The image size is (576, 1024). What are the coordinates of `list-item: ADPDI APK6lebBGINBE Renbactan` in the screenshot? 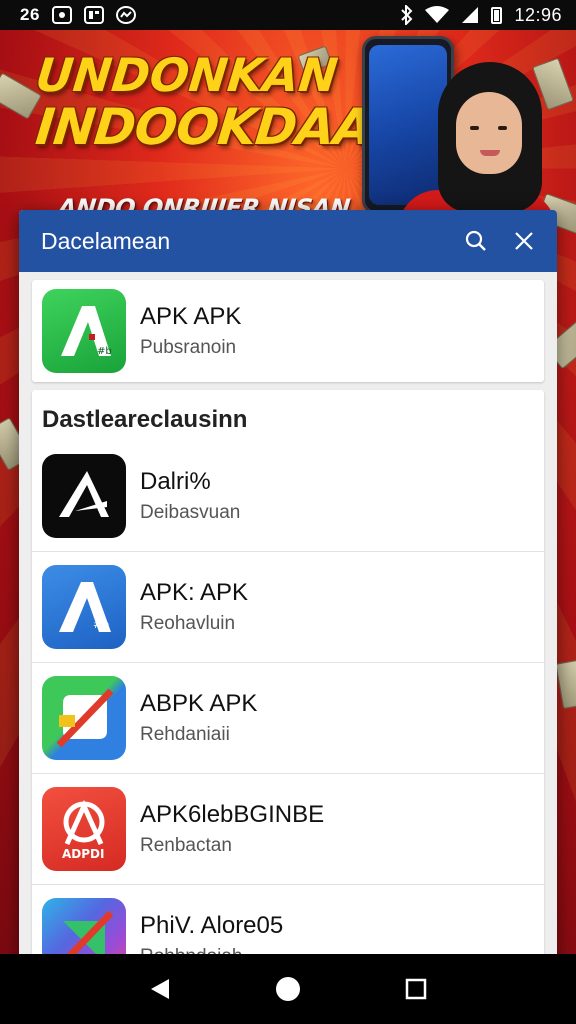 It's located at (288, 828).